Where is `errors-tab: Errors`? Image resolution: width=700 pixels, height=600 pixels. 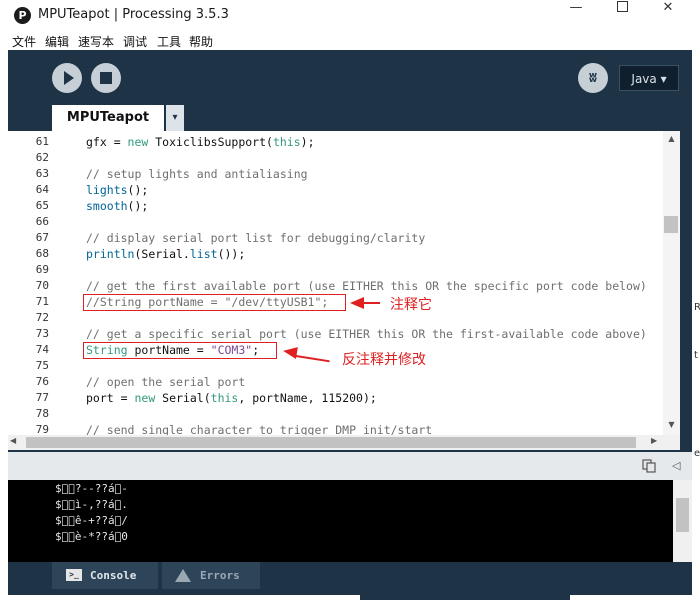 errors-tab: Errors is located at coordinates (211, 575).